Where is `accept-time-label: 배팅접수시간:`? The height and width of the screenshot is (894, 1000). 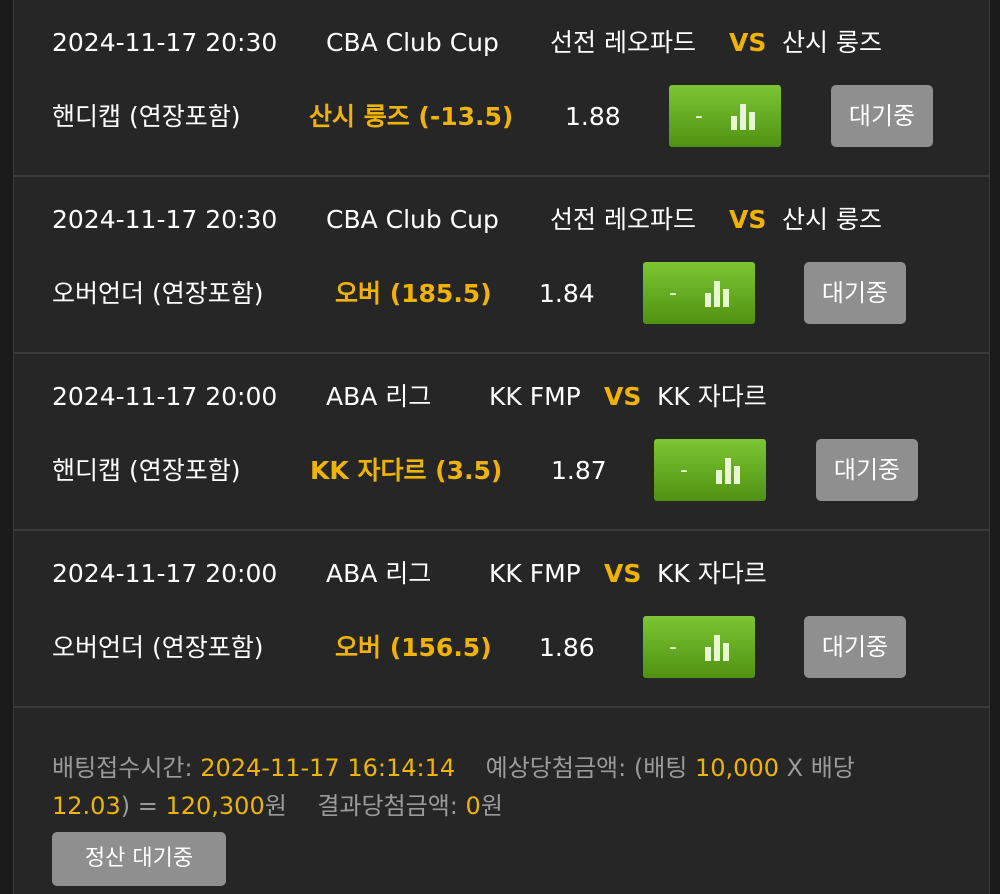 accept-time-label: 배팅접수시간: is located at coordinates (122, 768).